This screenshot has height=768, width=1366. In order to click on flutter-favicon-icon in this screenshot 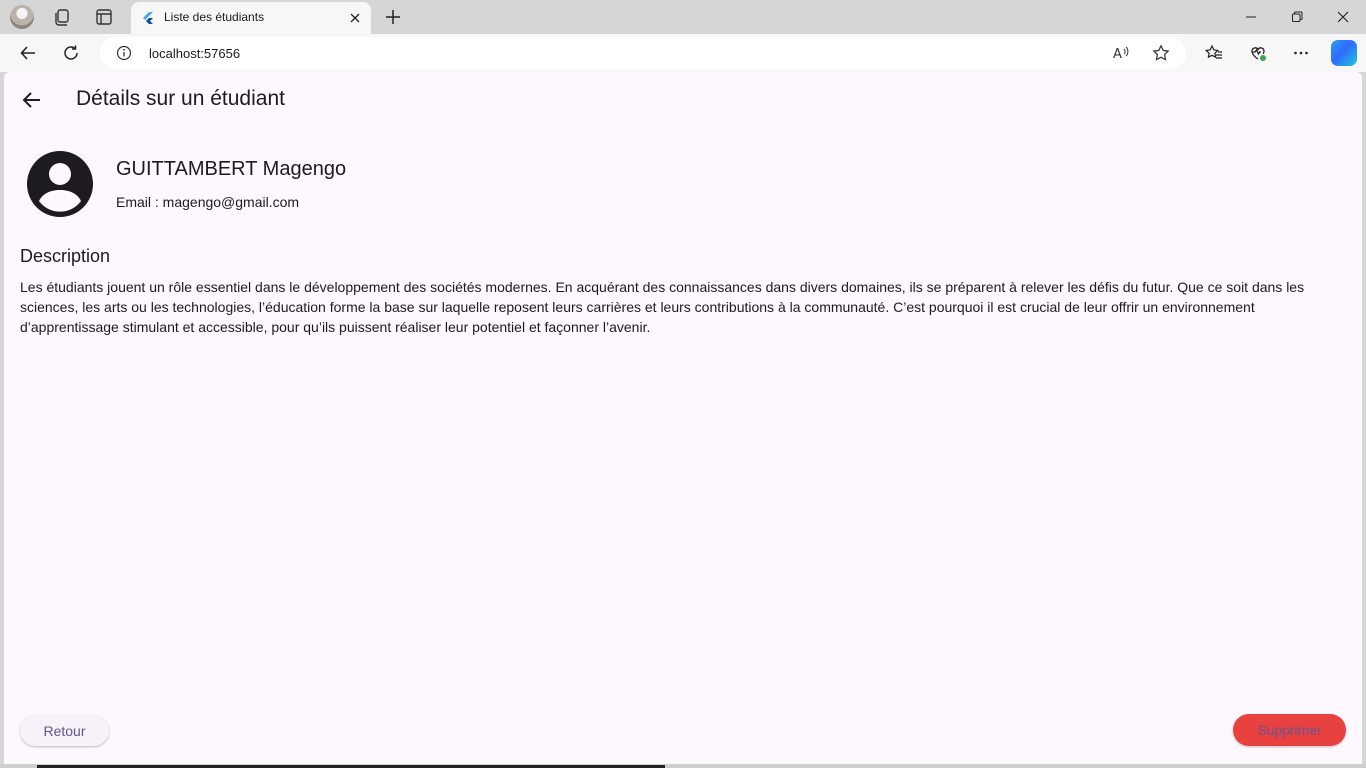, I will do `click(148, 18)`.